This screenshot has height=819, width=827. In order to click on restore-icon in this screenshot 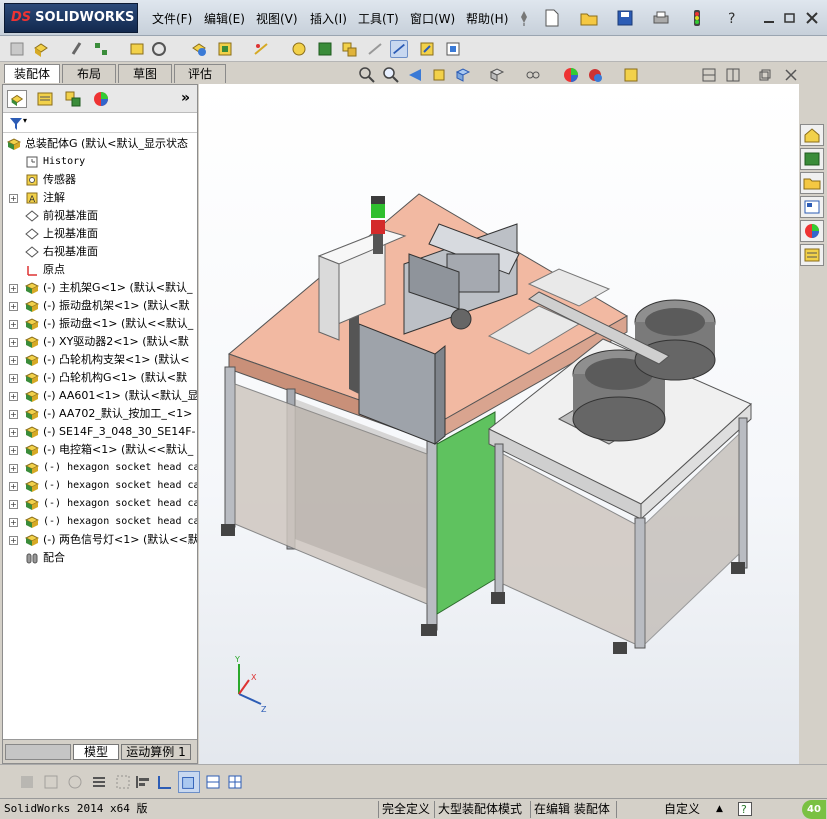, I will do `click(790, 18)`.